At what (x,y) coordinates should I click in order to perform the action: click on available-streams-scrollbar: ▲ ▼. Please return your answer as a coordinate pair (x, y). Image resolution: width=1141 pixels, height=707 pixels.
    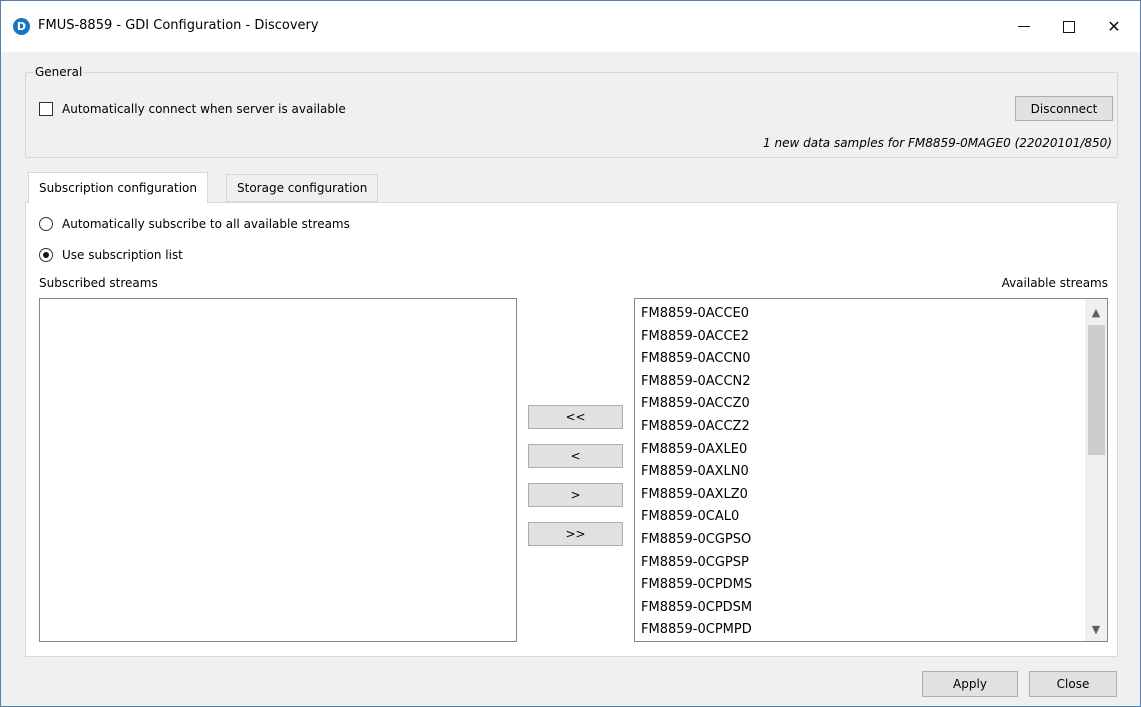
    Looking at the image, I should click on (1096, 470).